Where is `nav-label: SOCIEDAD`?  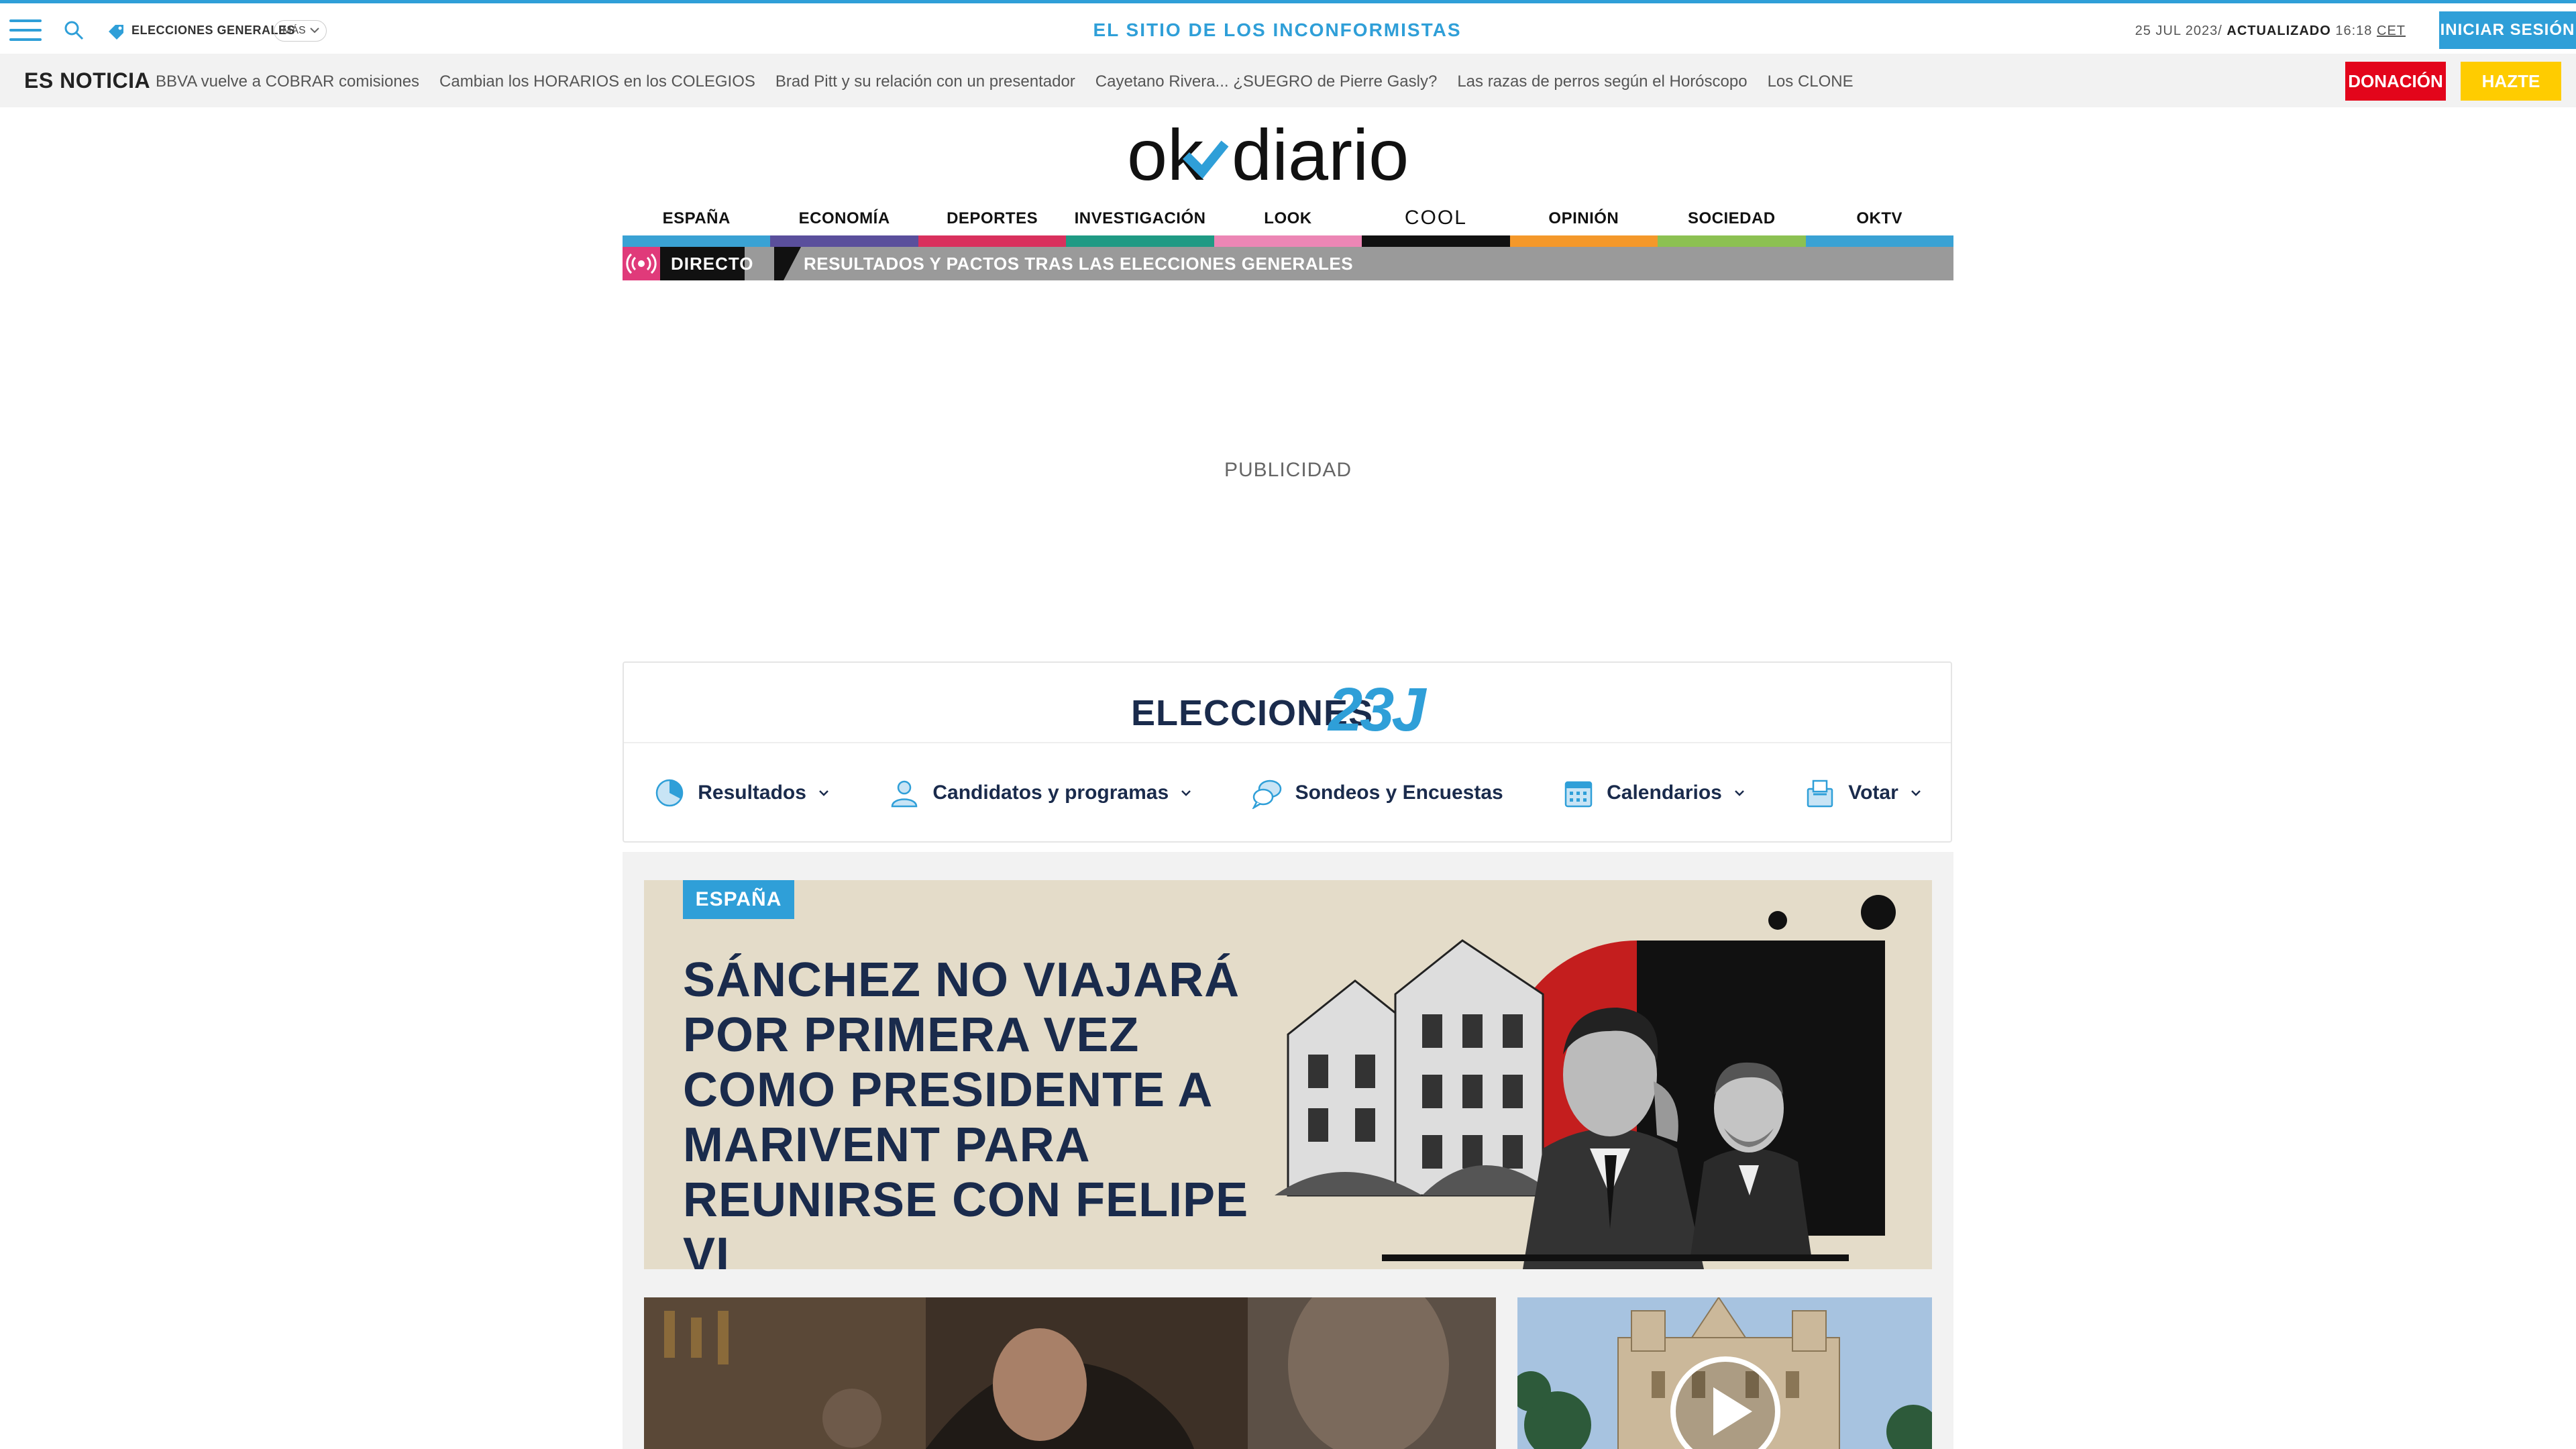
nav-label: SOCIEDAD is located at coordinates (1731, 218).